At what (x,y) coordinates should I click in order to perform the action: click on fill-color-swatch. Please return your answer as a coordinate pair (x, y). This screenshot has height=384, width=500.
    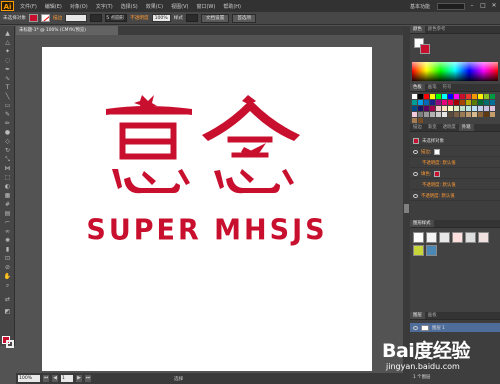
    Looking at the image, I should click on (33, 18).